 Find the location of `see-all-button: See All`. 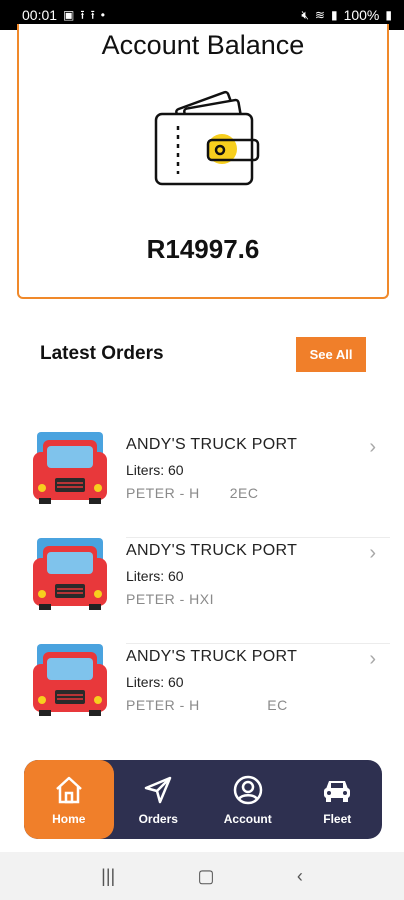

see-all-button: See All is located at coordinates (331, 354).